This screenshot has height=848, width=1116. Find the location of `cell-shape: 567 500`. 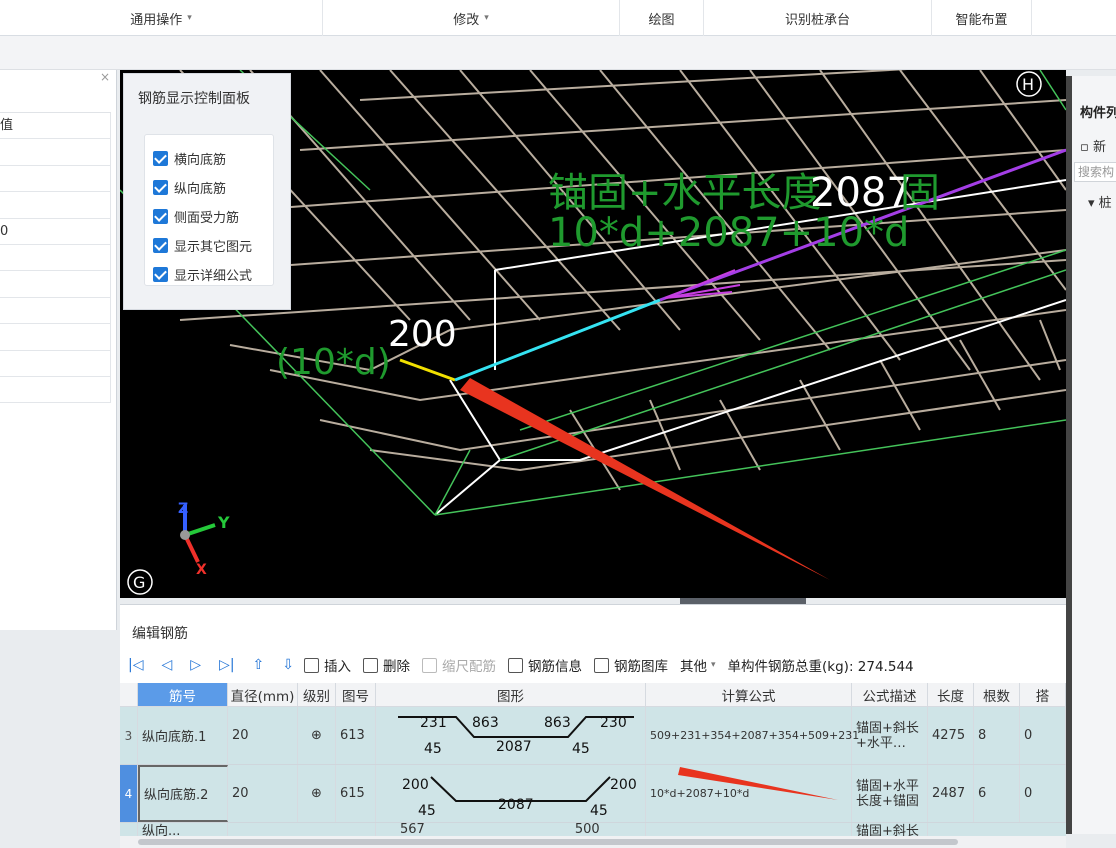

cell-shape: 567 500 is located at coordinates (511, 829).